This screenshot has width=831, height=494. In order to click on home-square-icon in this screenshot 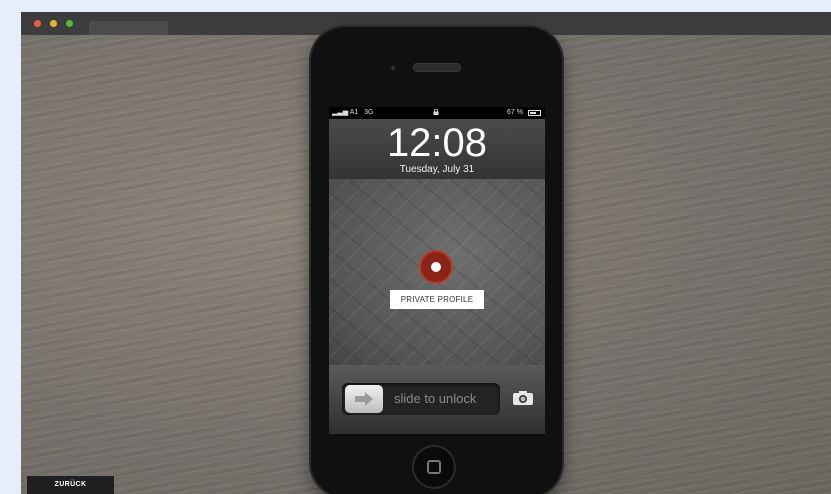, I will do `click(434, 467)`.